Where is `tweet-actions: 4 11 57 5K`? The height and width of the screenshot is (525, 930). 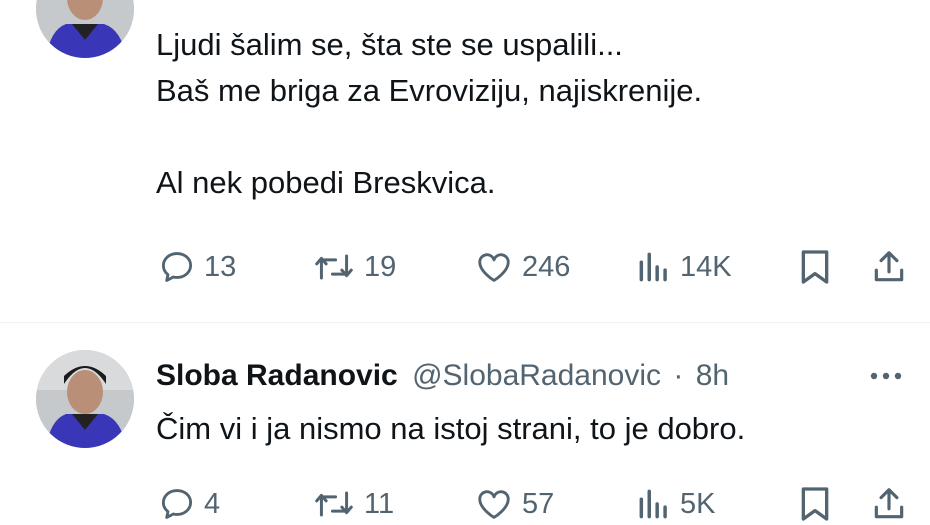
tweet-actions: 4 11 57 5K is located at coordinates (465, 502).